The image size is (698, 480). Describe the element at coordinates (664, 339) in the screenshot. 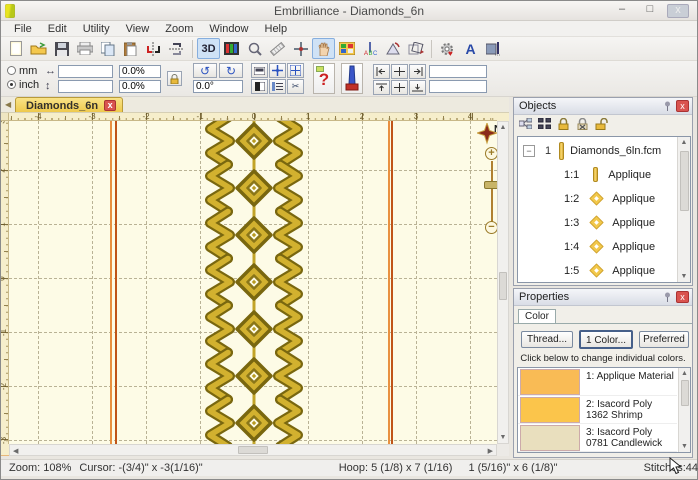

I see `preferred-button: Preferred` at that location.